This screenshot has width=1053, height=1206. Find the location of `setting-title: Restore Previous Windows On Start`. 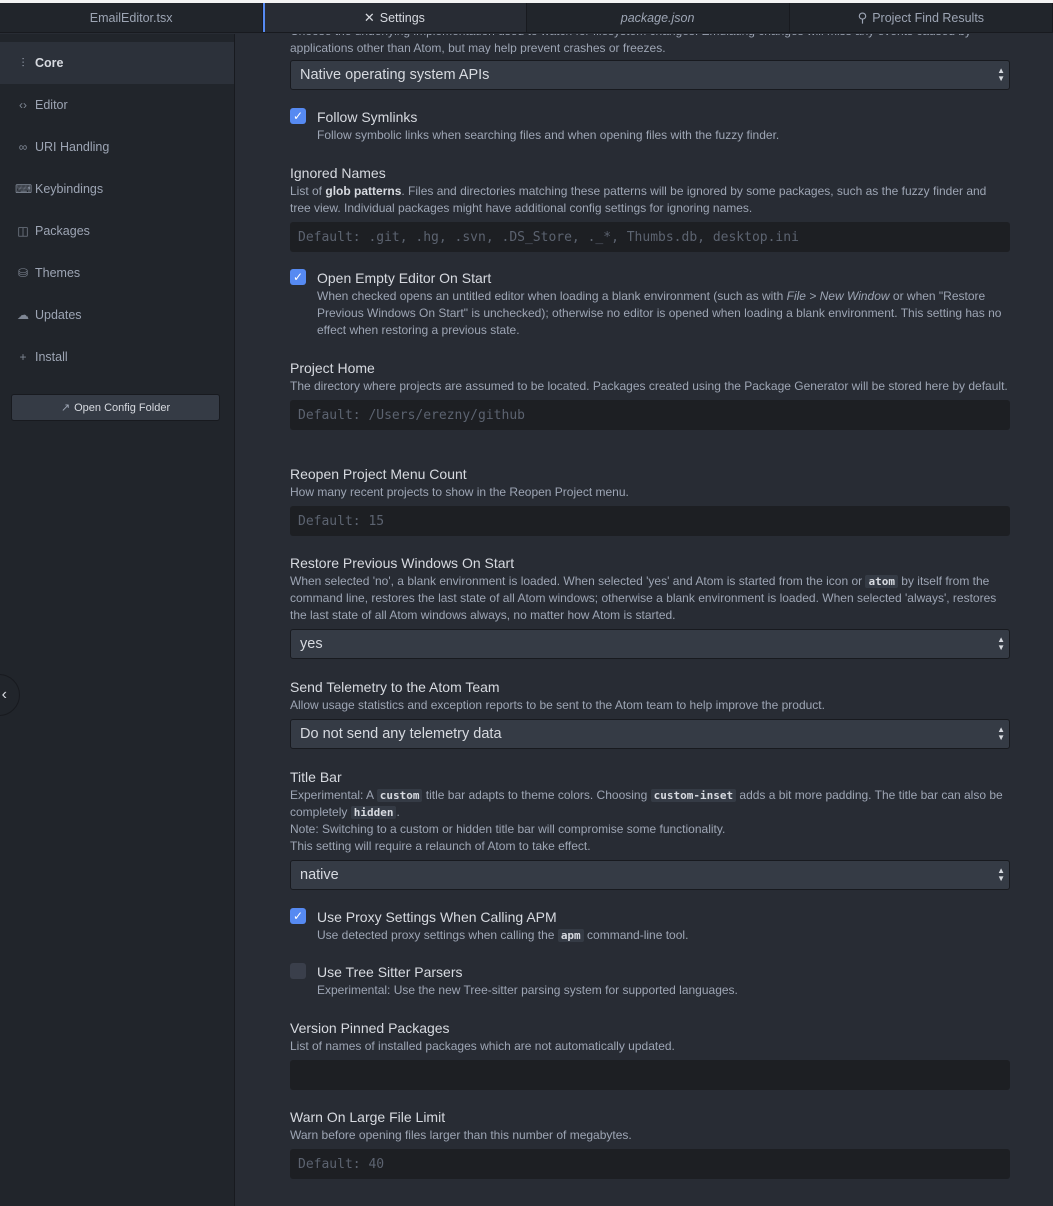

setting-title: Restore Previous Windows On Start is located at coordinates (402, 563).